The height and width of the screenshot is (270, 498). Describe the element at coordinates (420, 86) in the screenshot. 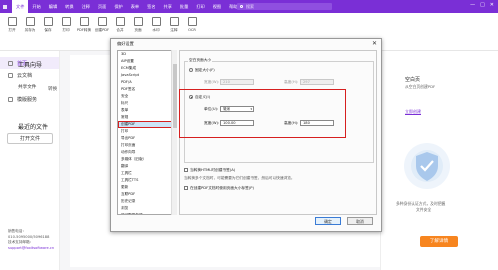

I see `blank-page-desc: 从空白页创建PDF` at that location.